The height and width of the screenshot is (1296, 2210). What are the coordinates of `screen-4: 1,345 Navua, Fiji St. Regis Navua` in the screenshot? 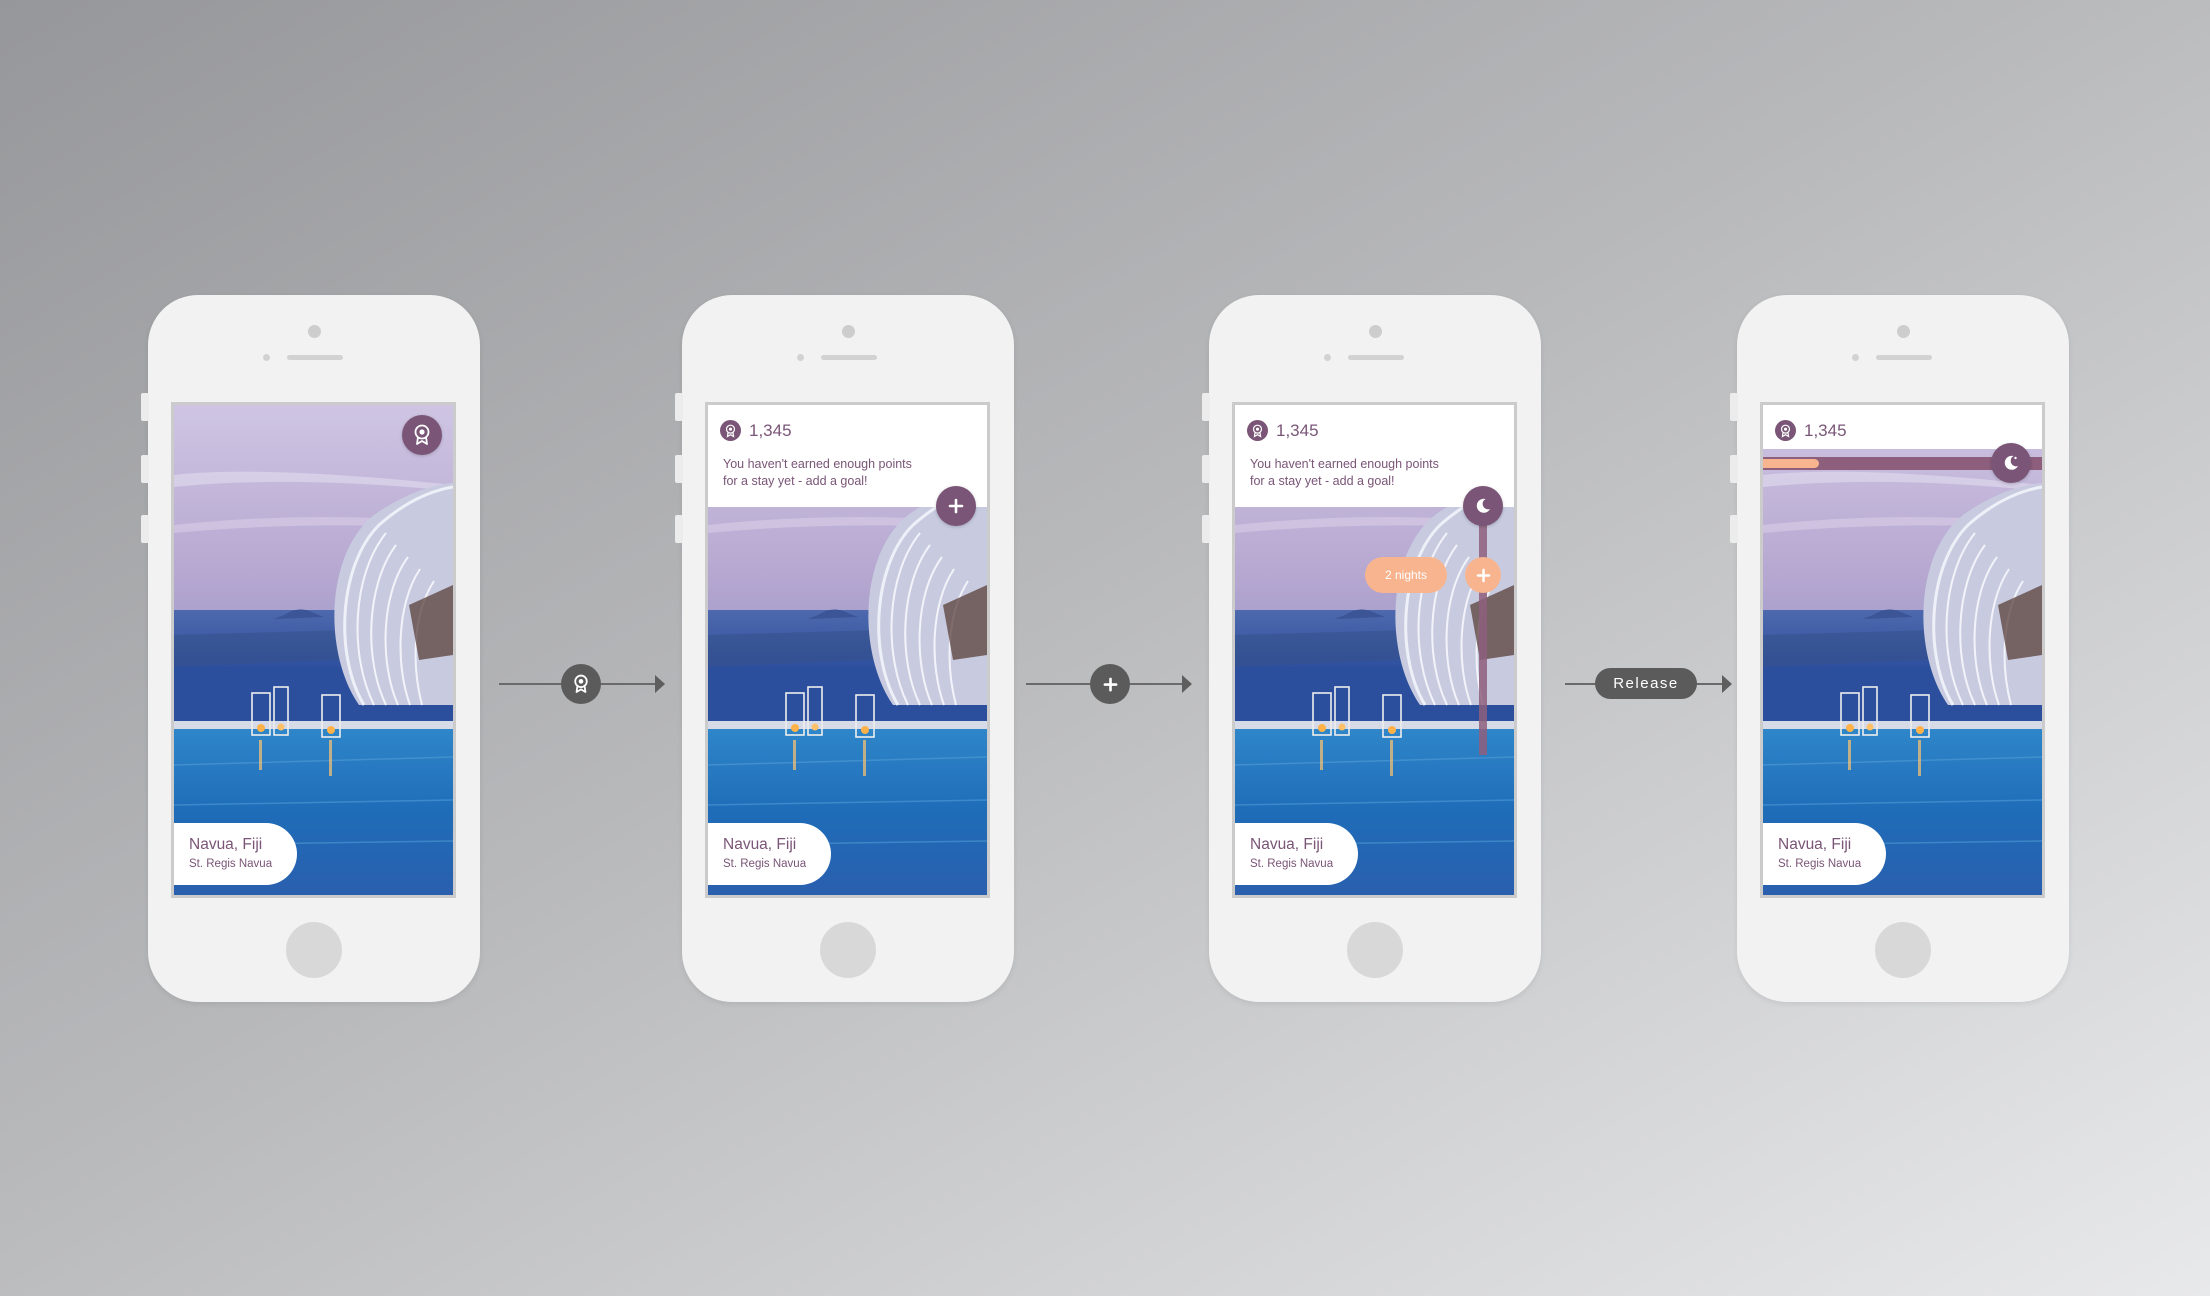 It's located at (1902, 650).